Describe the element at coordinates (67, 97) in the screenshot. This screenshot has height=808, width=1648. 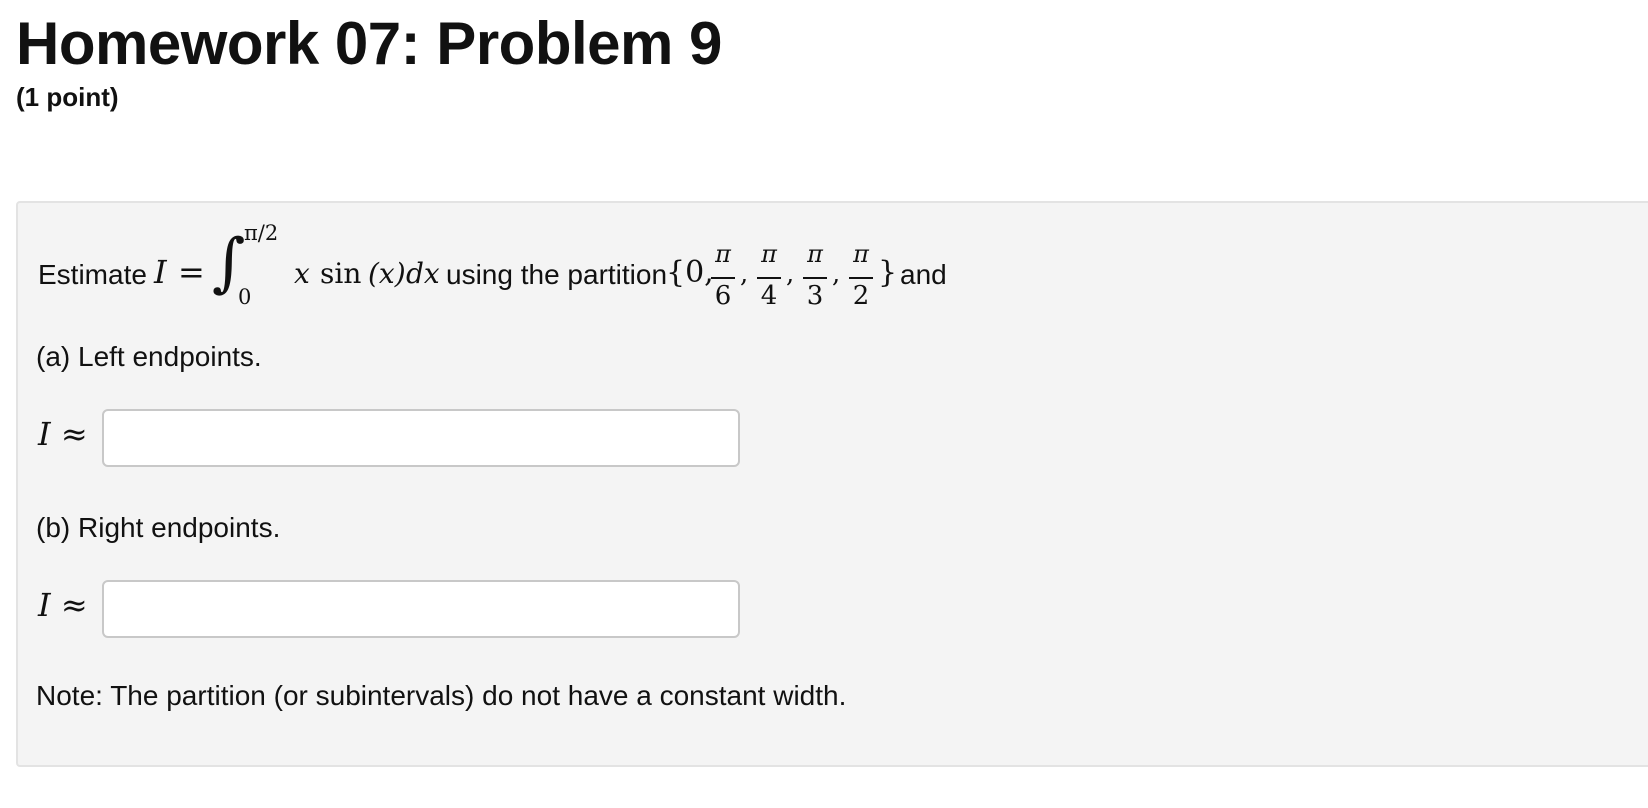
I see `point-value: (1 point)` at that location.